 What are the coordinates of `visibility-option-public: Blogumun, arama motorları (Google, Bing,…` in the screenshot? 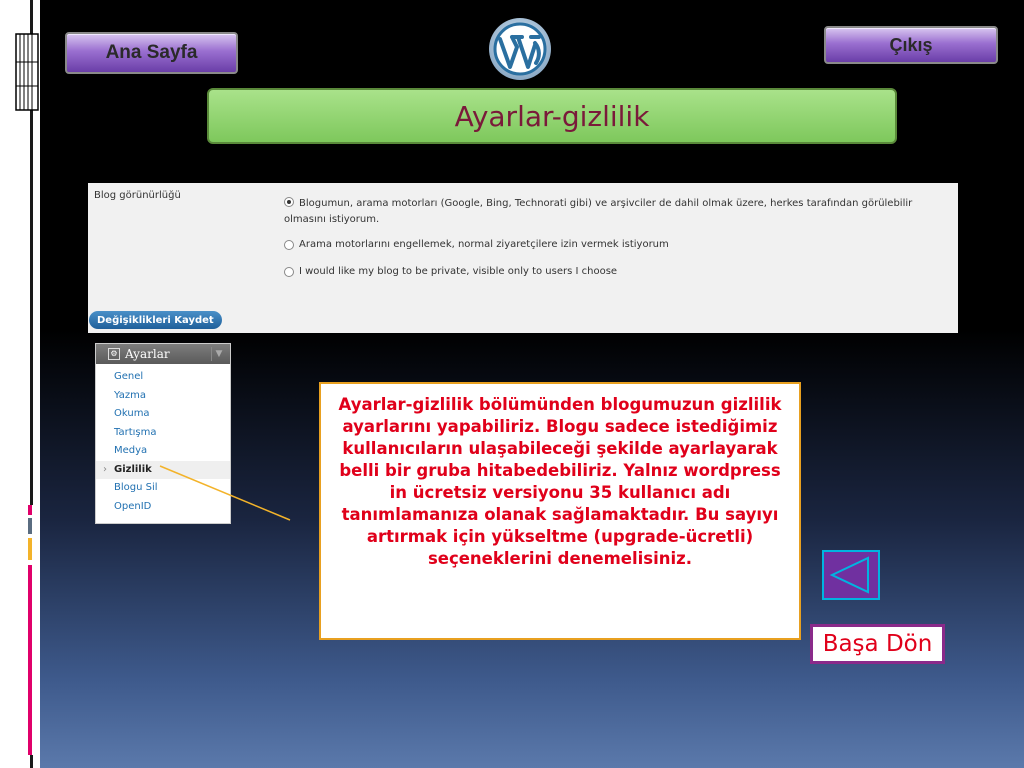 It's located at (619, 212).